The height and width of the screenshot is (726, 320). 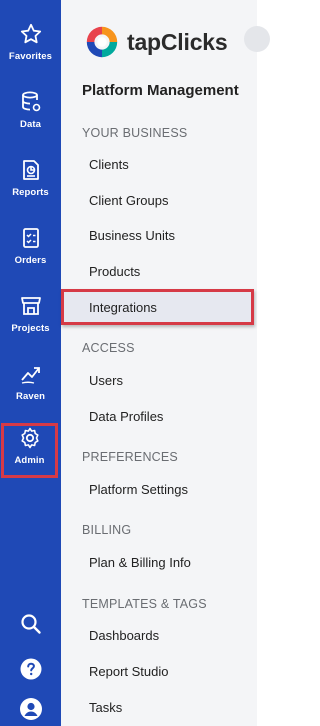 What do you see at coordinates (124, 635) in the screenshot?
I see `nav-item-dashboards: Dashboards` at bounding box center [124, 635].